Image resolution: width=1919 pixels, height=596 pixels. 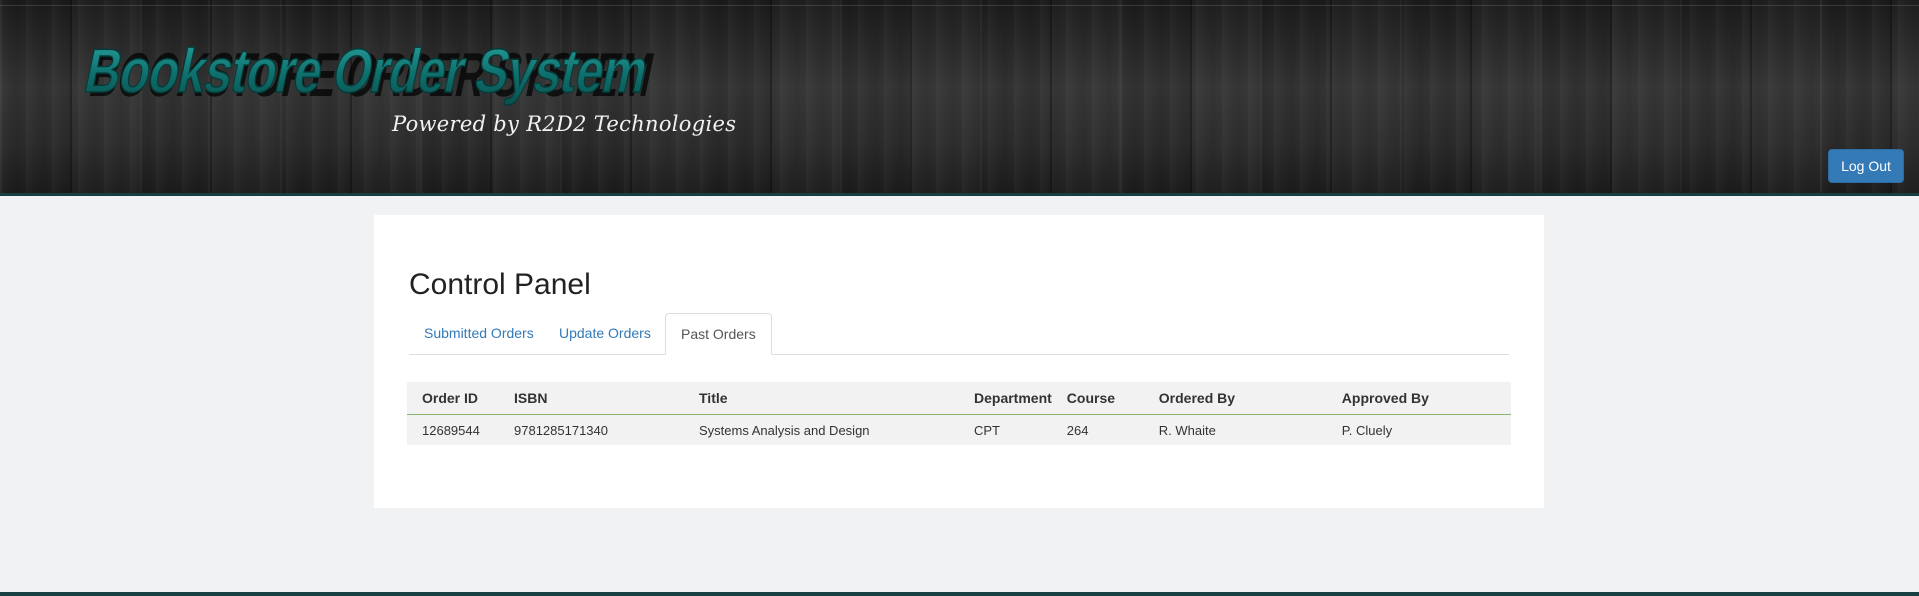 I want to click on footer-rule, so click(x=959, y=594).